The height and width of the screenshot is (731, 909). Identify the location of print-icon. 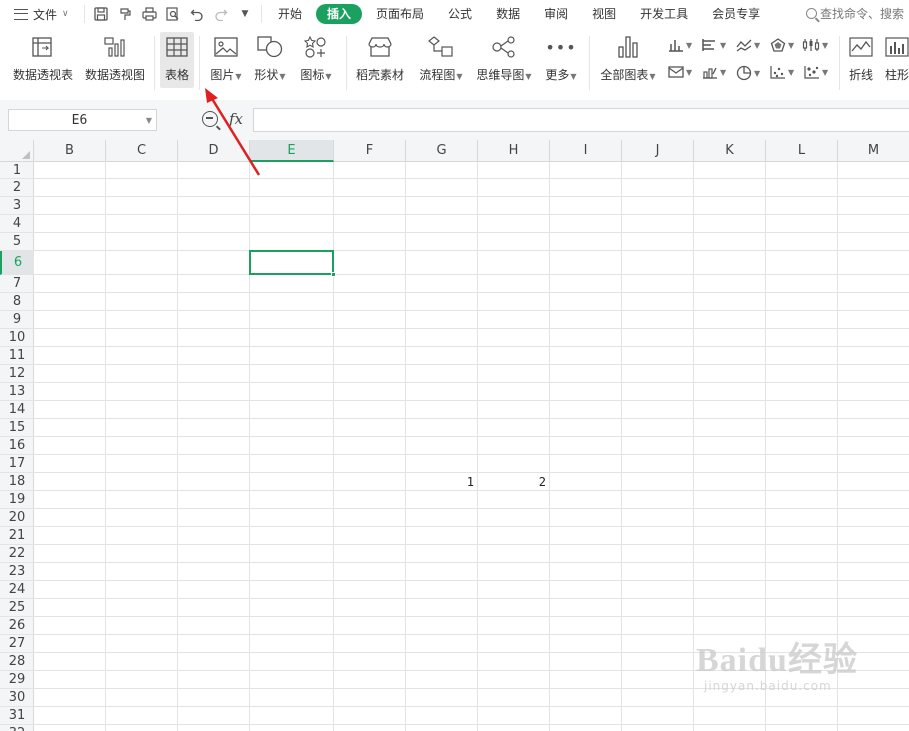
(149, 14).